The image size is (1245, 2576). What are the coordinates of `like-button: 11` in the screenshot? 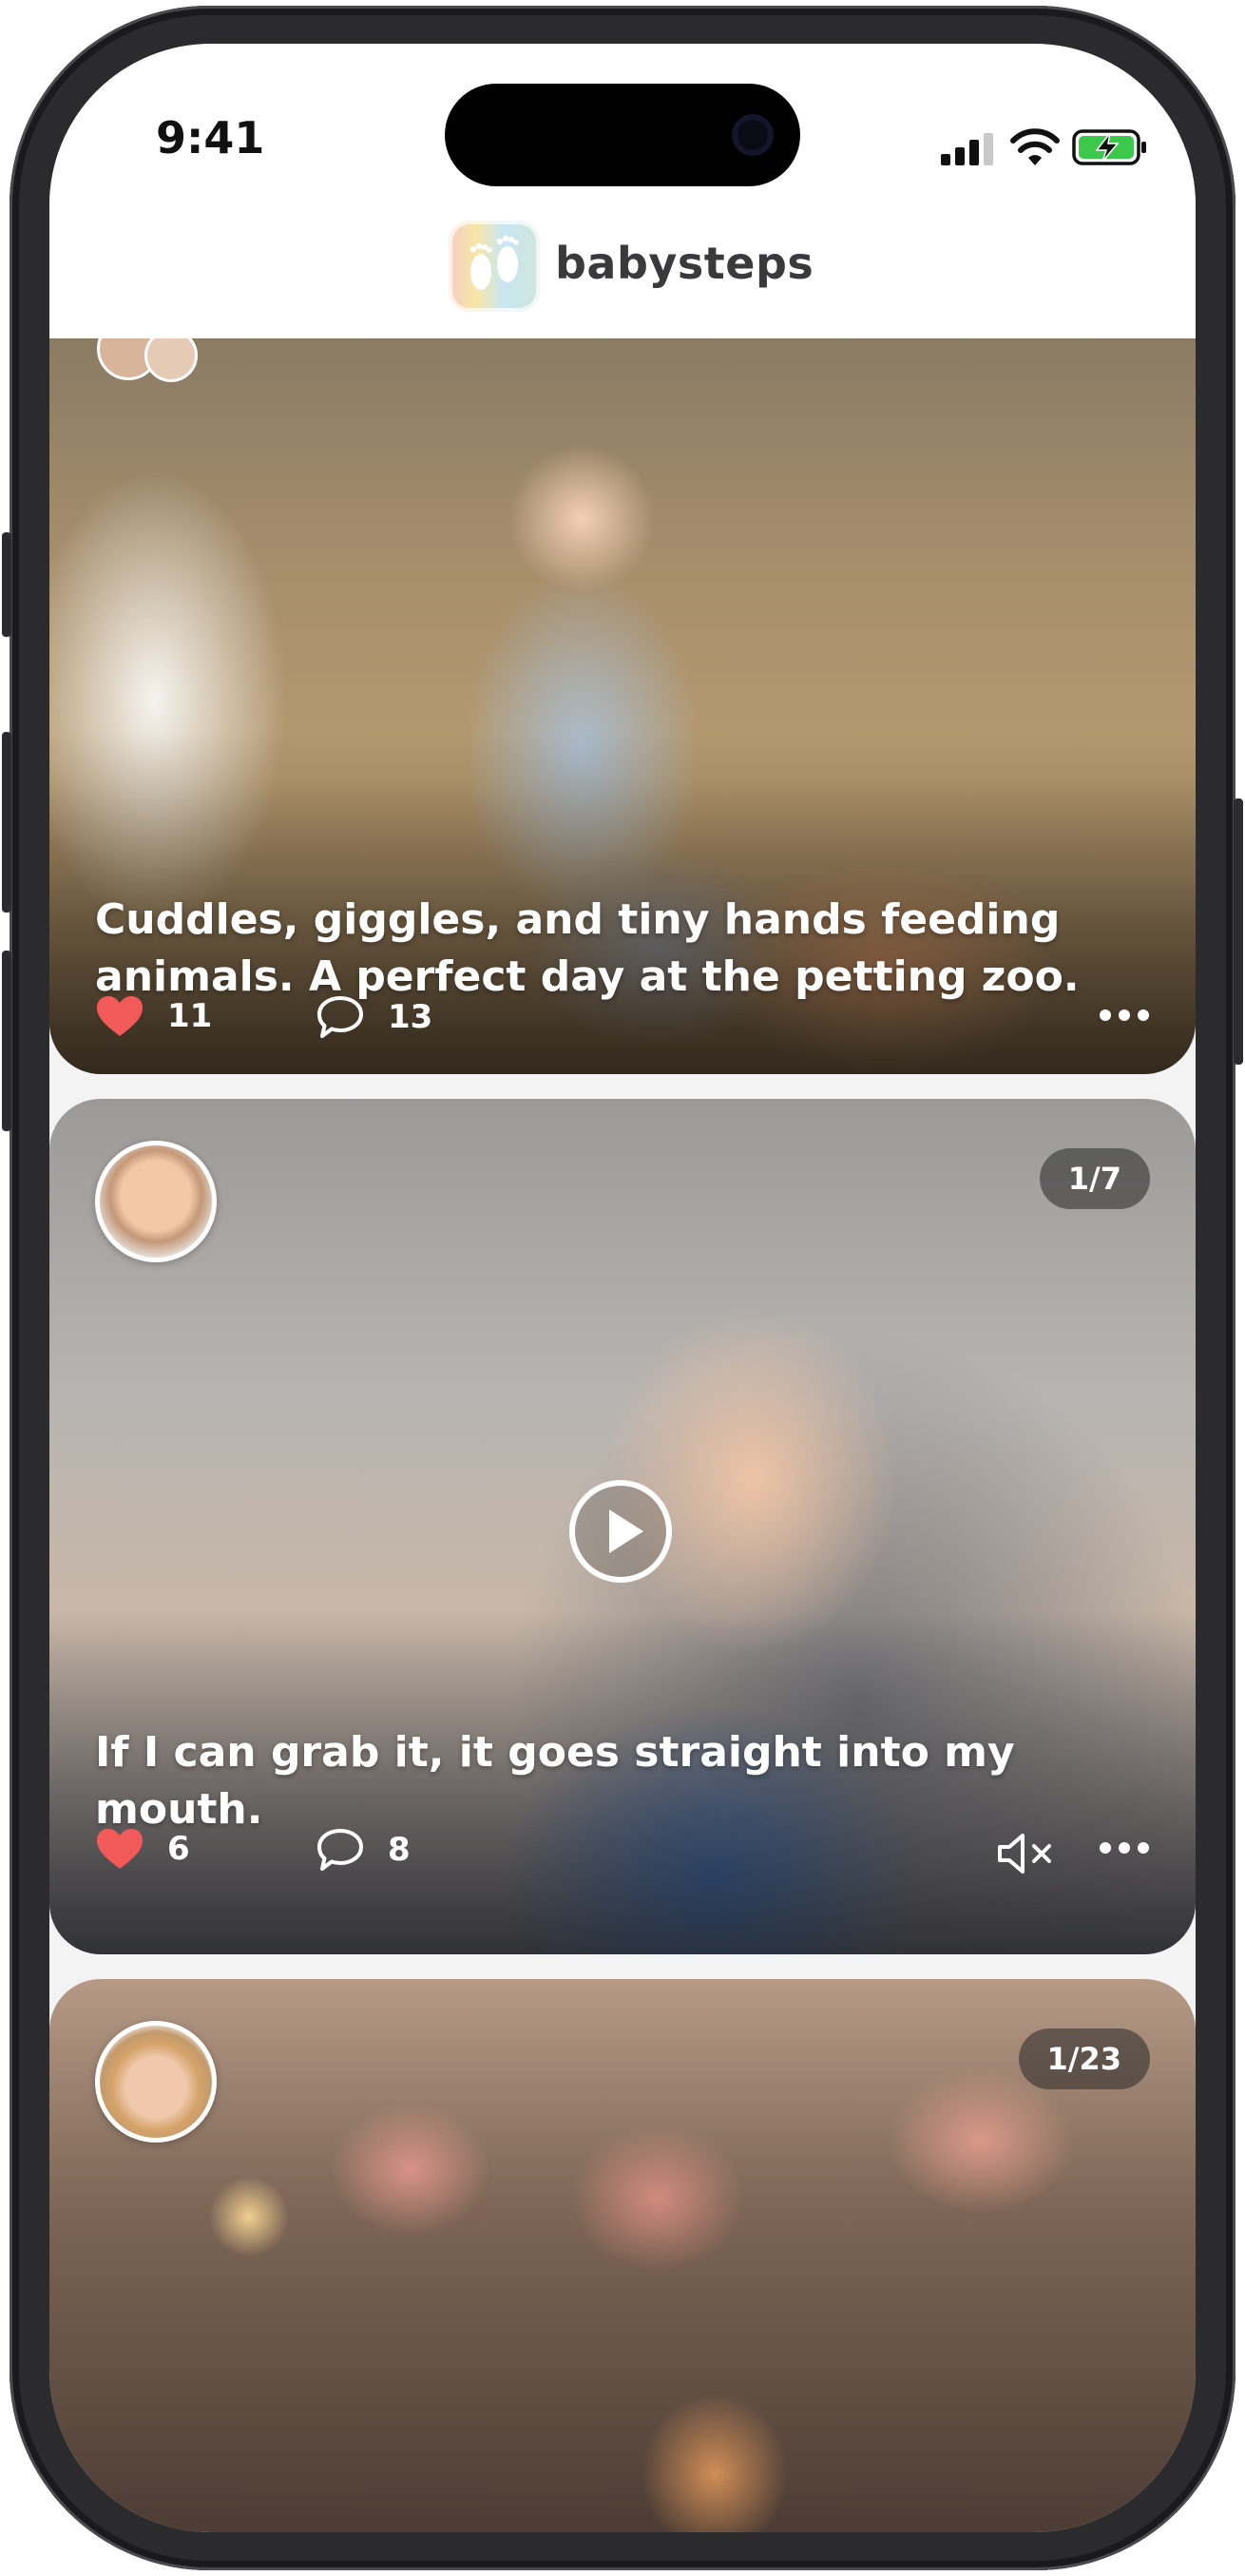 It's located at (153, 1016).